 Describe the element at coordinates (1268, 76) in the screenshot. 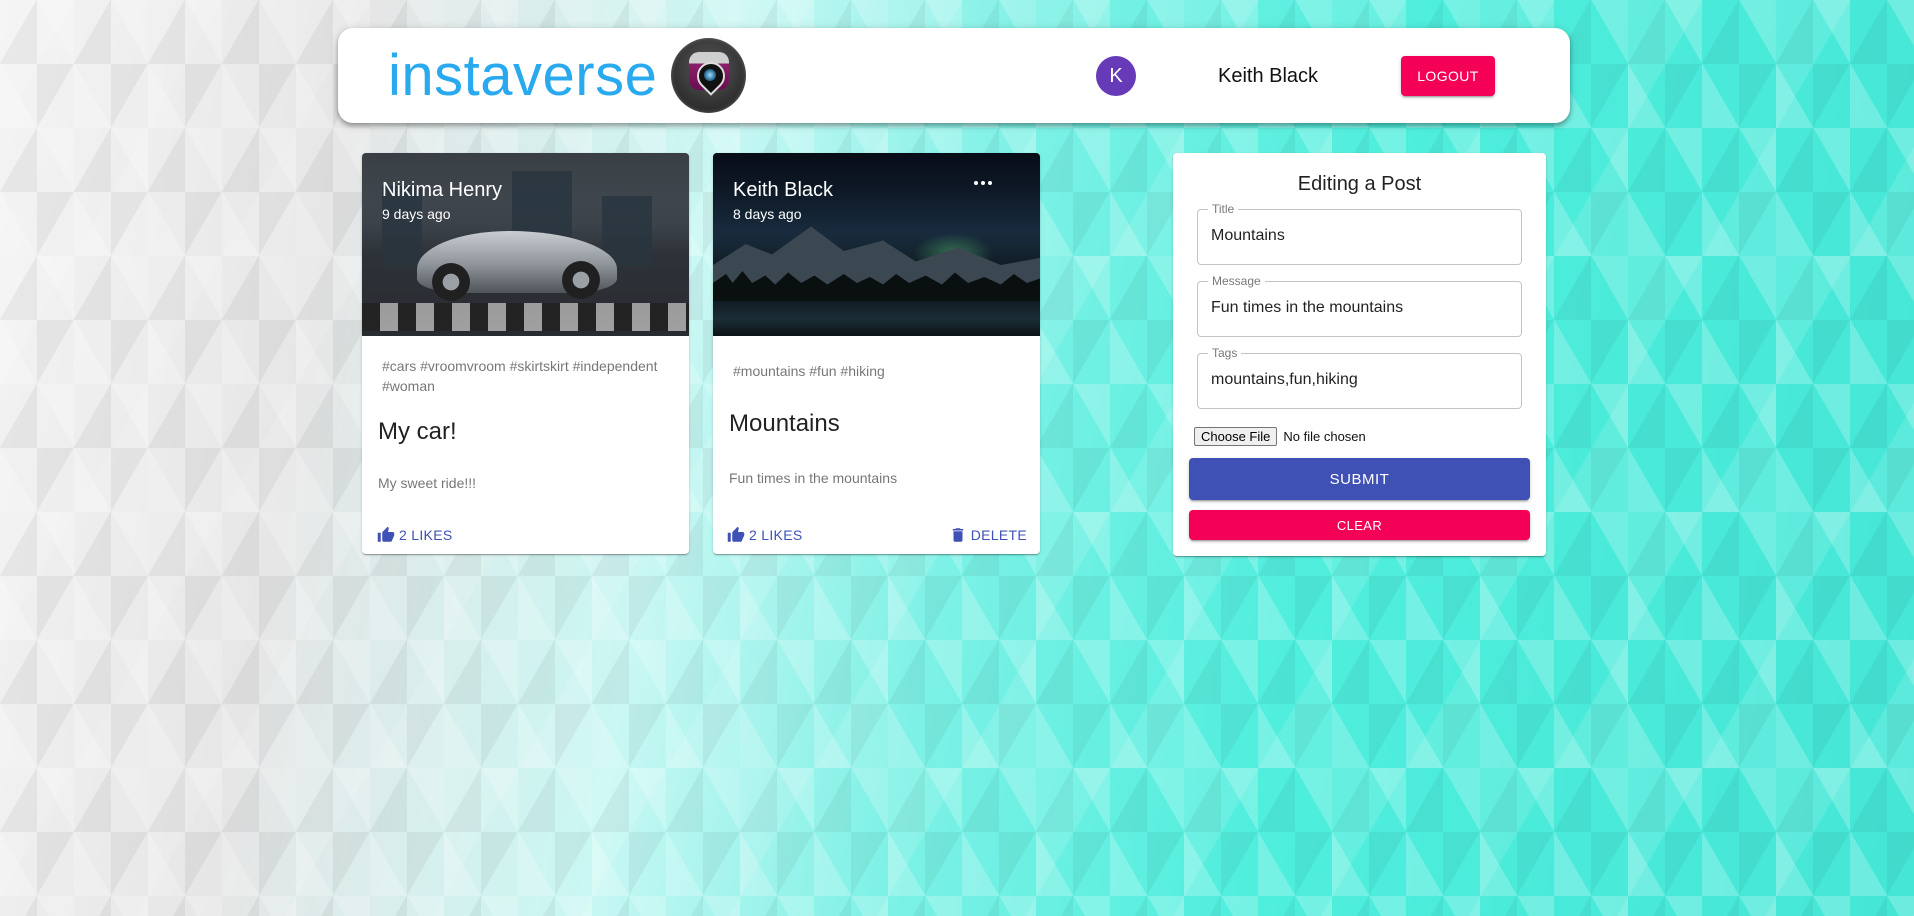

I see `user-name: Keith Black` at that location.